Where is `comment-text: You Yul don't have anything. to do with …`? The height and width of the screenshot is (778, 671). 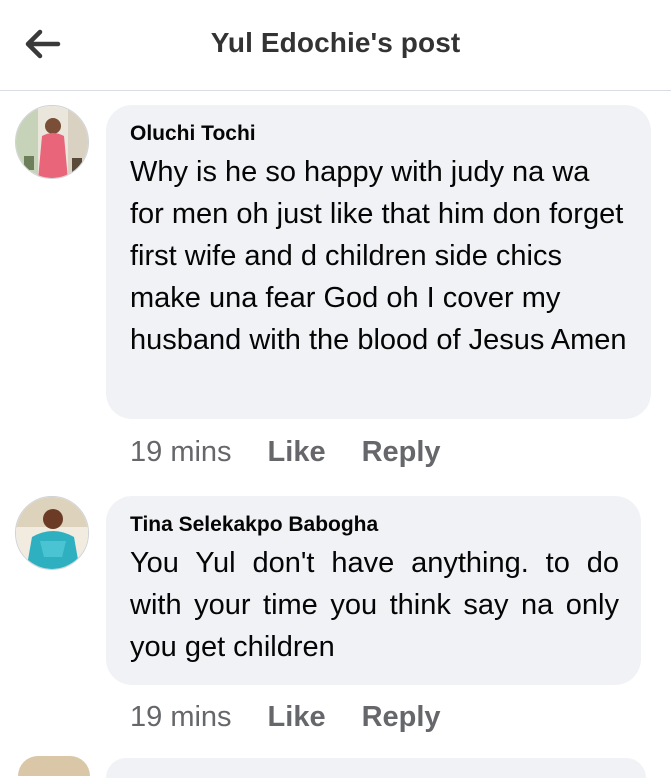 comment-text: You Yul don't have anything. to do with … is located at coordinates (374, 605).